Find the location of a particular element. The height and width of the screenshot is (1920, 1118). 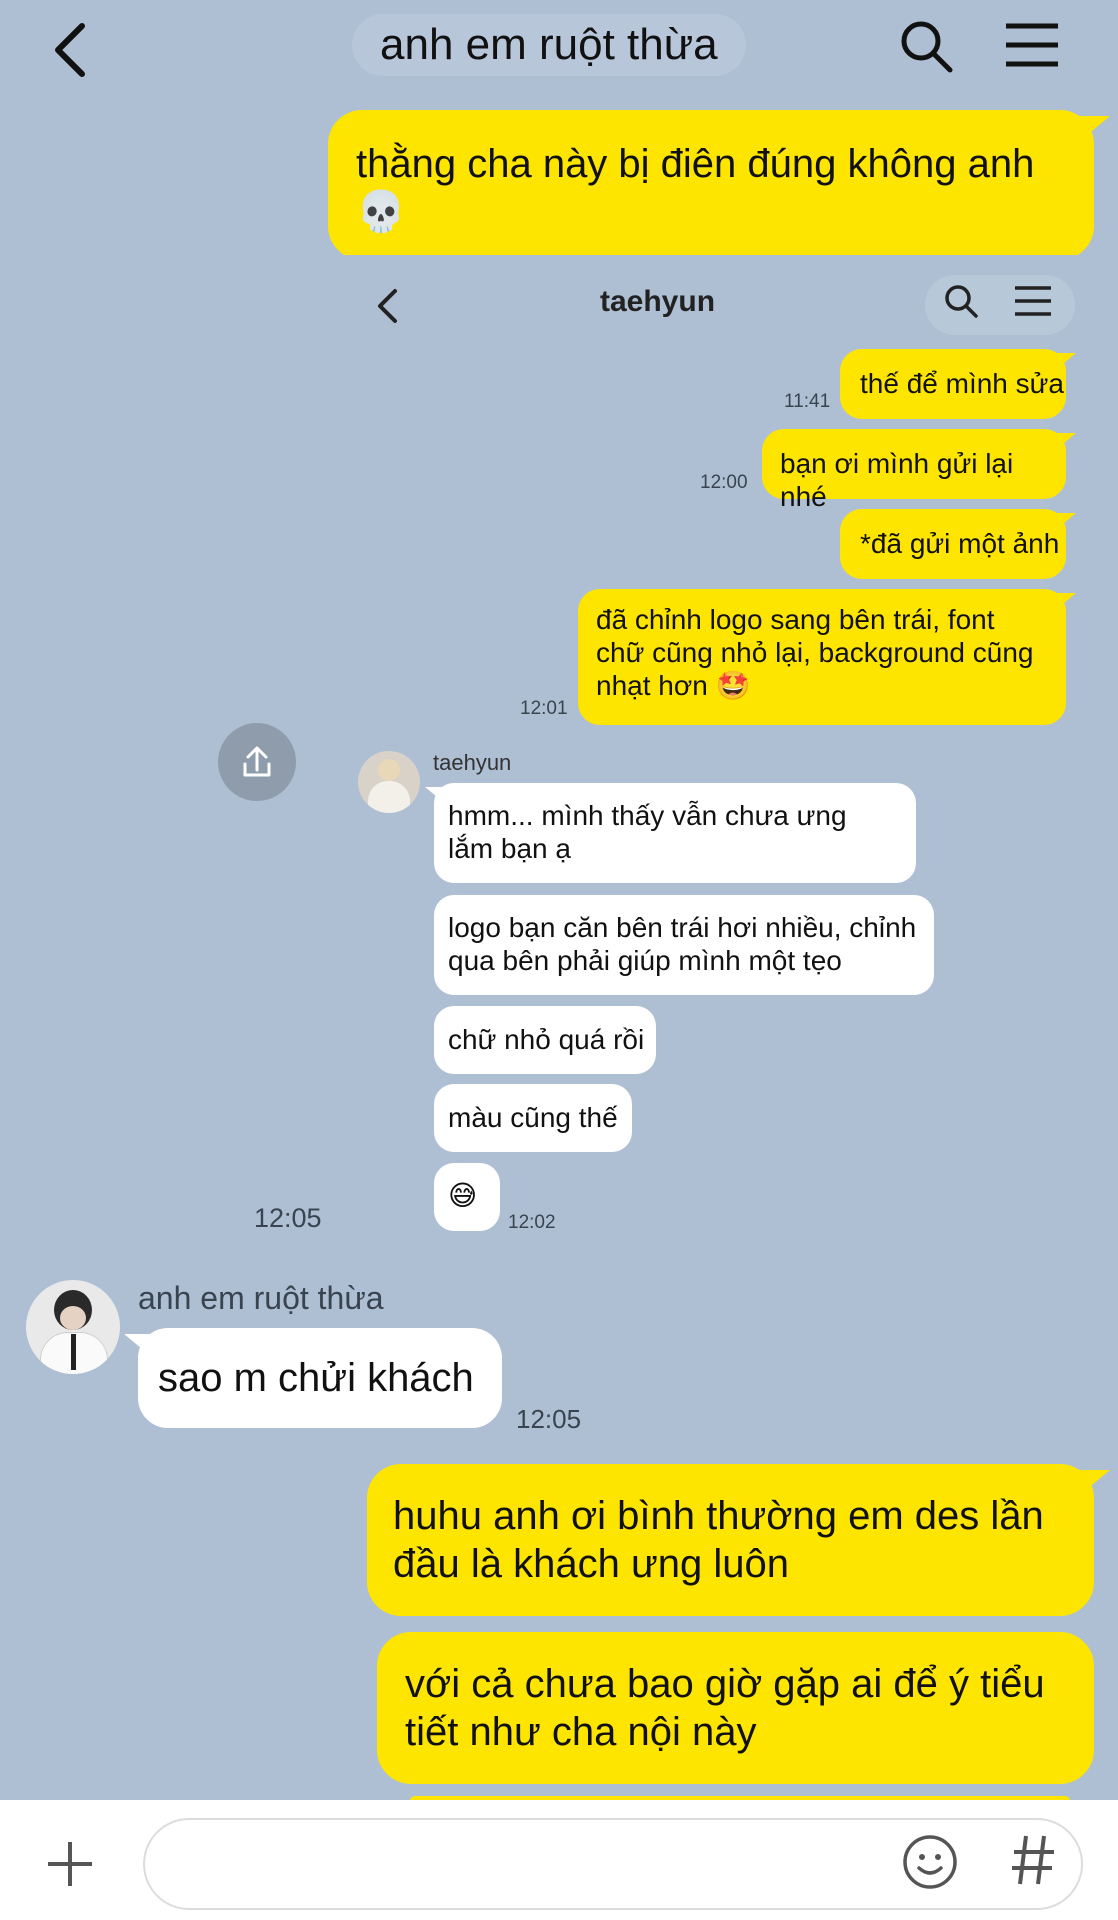

message-text: màu cũng thế is located at coordinates (533, 1117).